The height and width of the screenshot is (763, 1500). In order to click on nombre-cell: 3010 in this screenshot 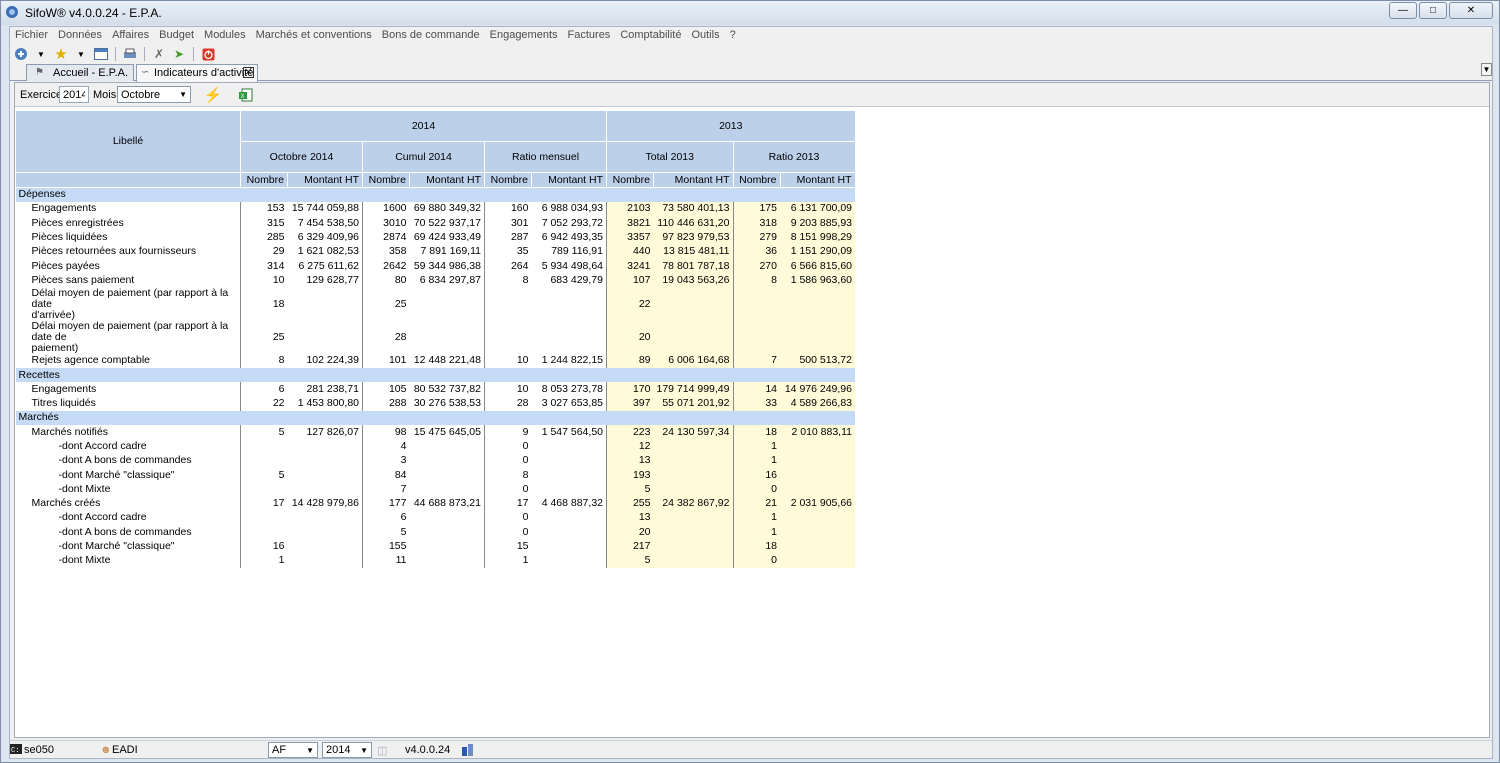, I will do `click(386, 223)`.